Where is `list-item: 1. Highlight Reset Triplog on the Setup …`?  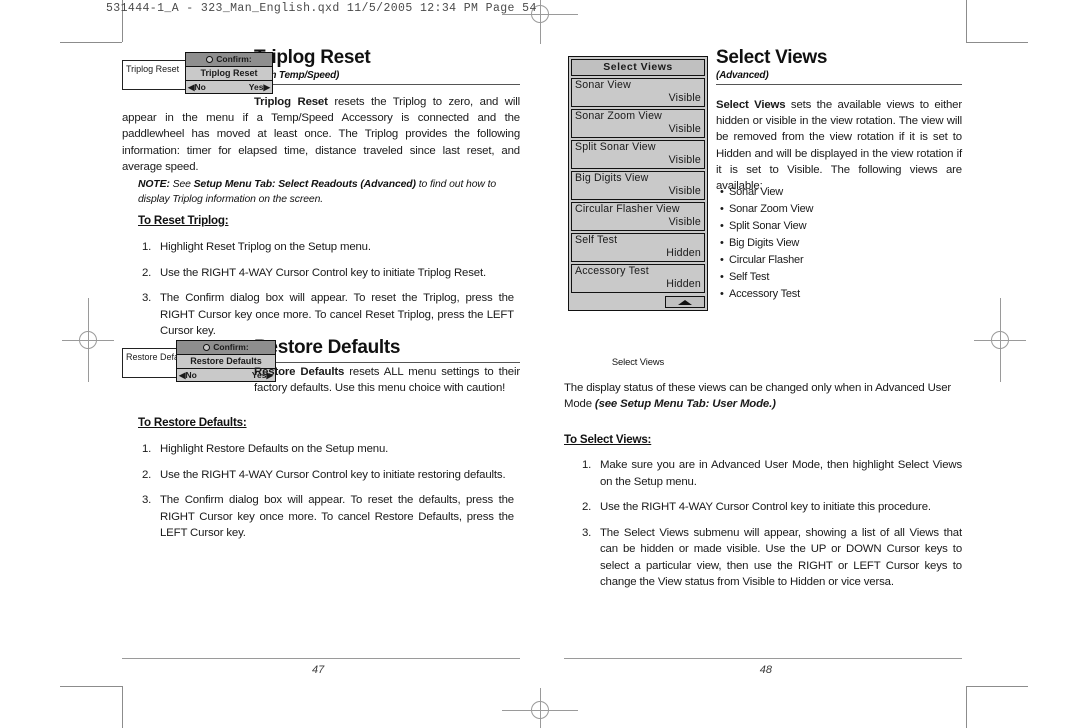 list-item: 1. Highlight Reset Triplog on the Setup … is located at coordinates (326, 247).